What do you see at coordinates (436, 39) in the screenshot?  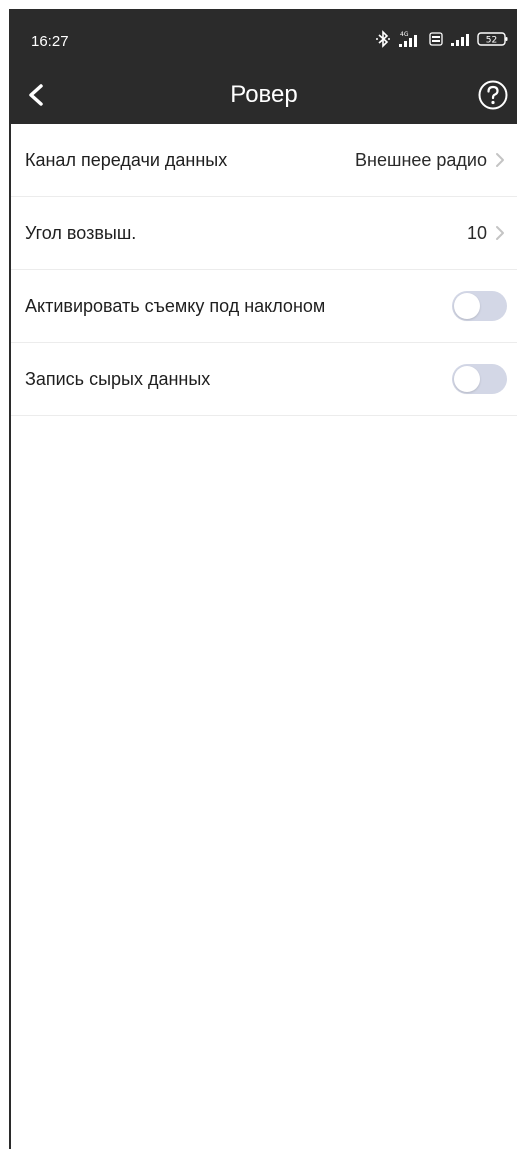 I see `volte-icon` at bounding box center [436, 39].